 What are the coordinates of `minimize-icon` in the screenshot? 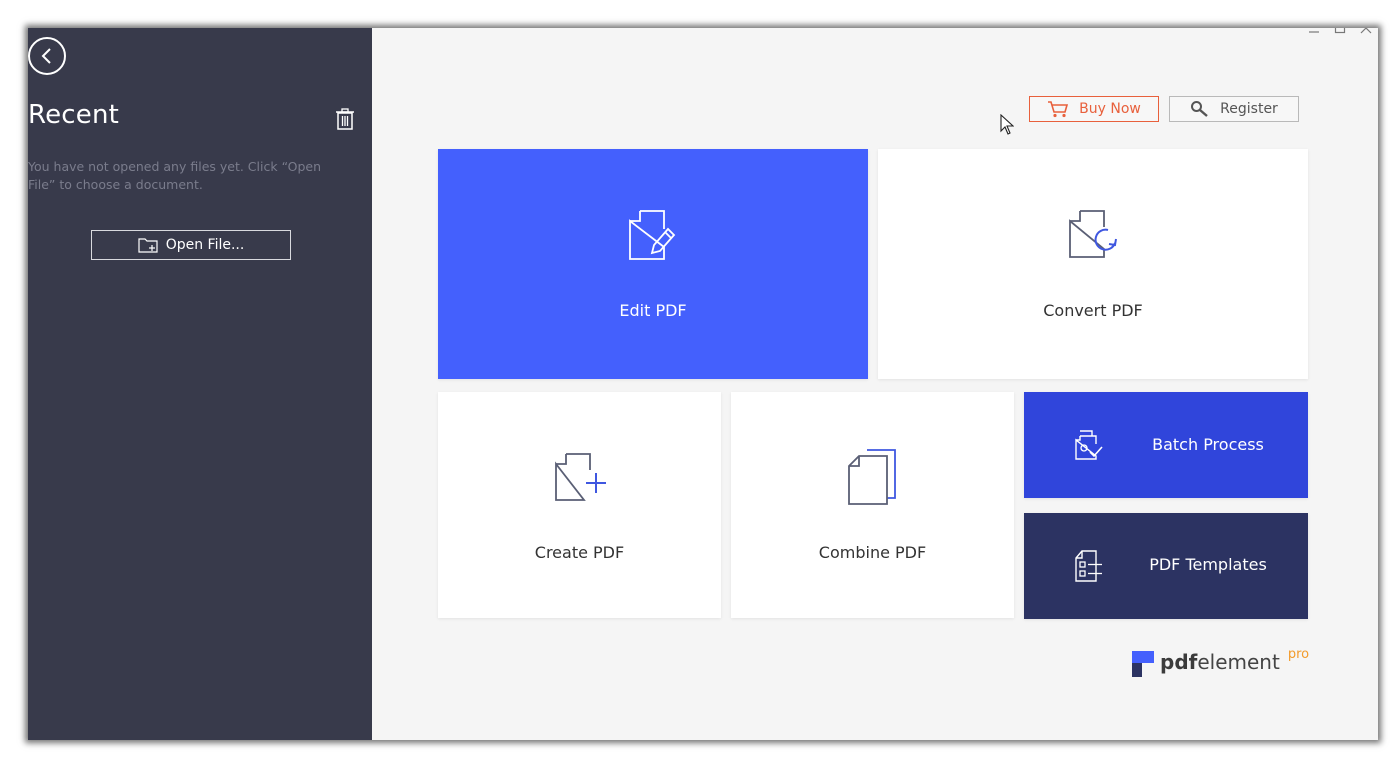 It's located at (1314, 31).